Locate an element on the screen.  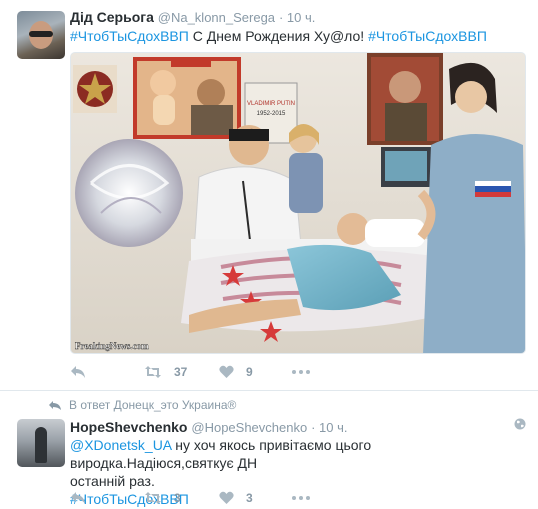
globe-icon is located at coordinates (520, 424).